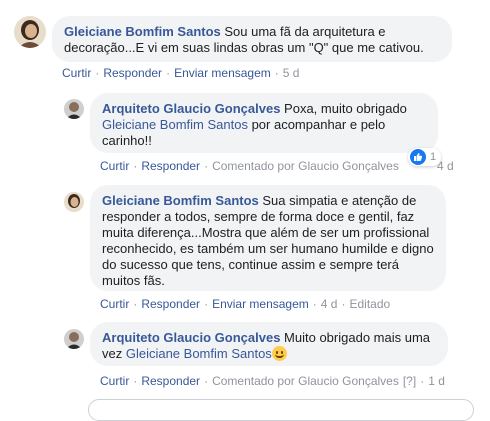 This screenshot has width=490, height=421. What do you see at coordinates (409, 381) in the screenshot?
I see `help-link: [?]` at bounding box center [409, 381].